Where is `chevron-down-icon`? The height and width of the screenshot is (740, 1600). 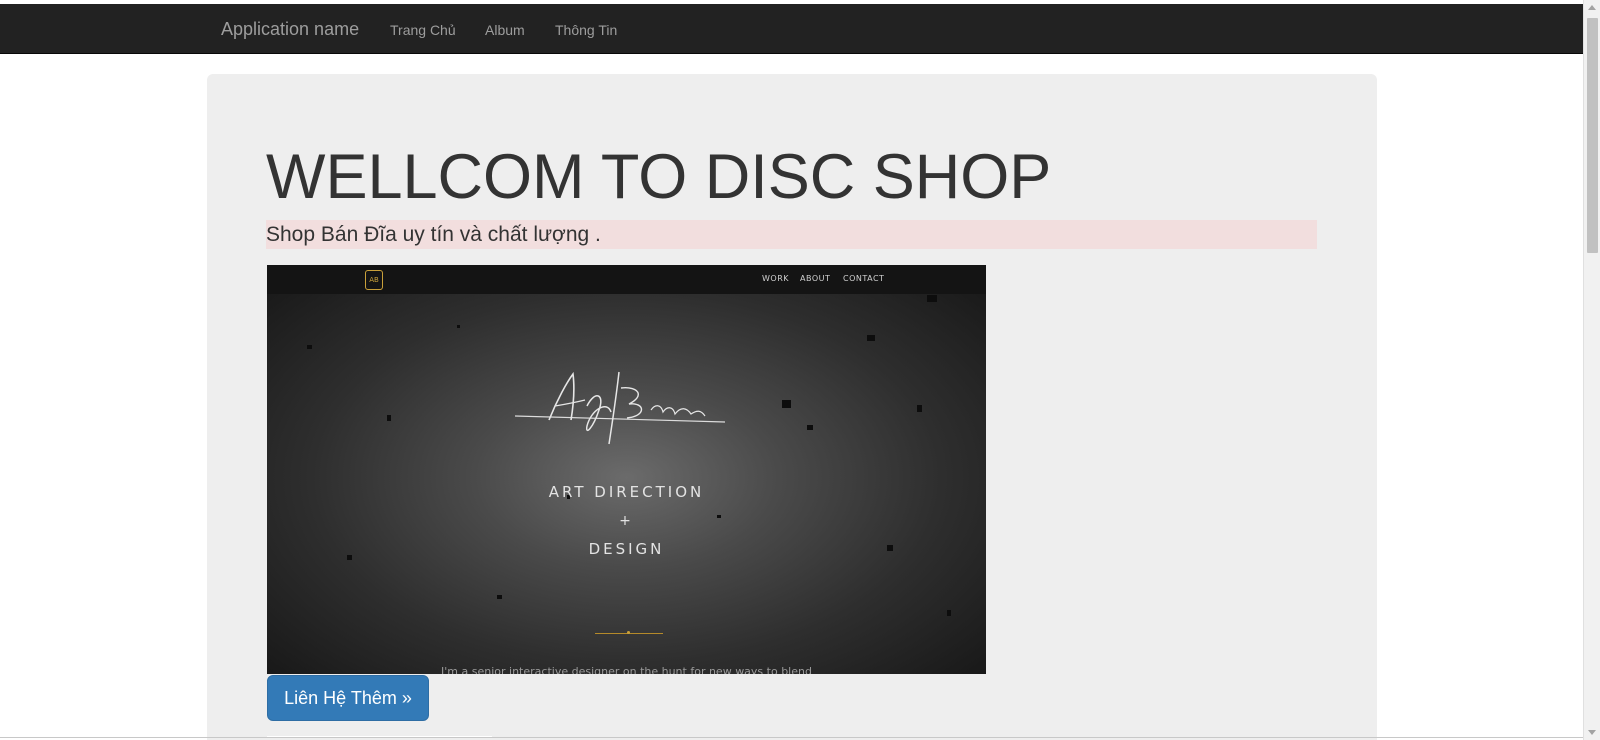 chevron-down-icon is located at coordinates (1592, 732).